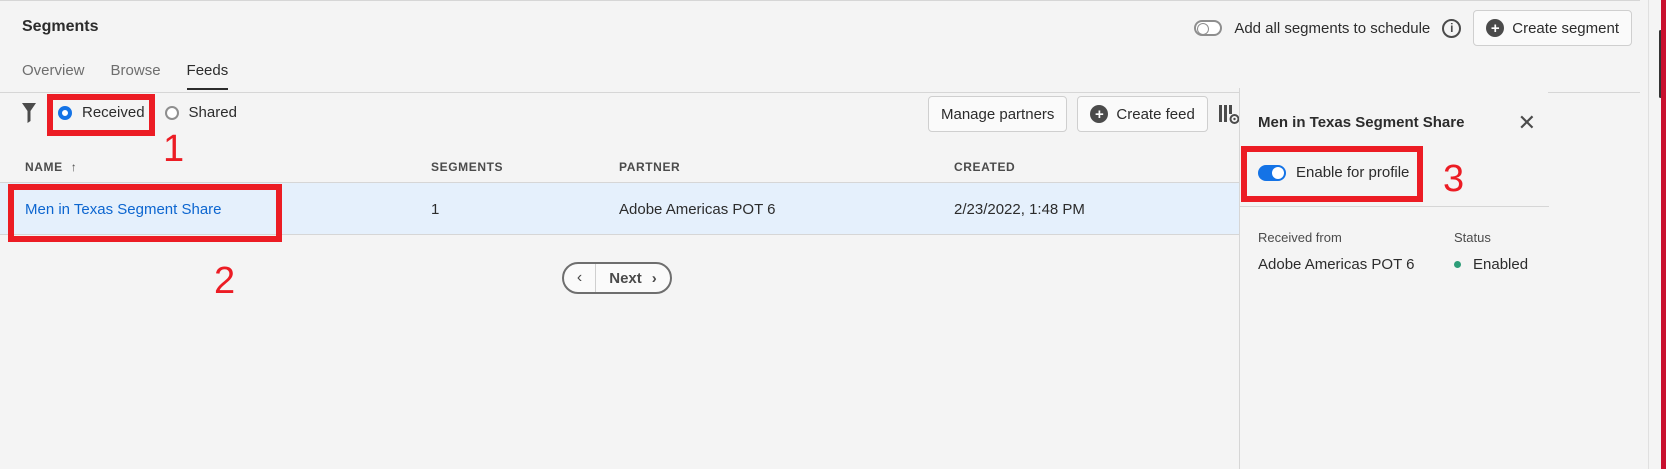  I want to click on previous-page-button: ‹, so click(580, 278).